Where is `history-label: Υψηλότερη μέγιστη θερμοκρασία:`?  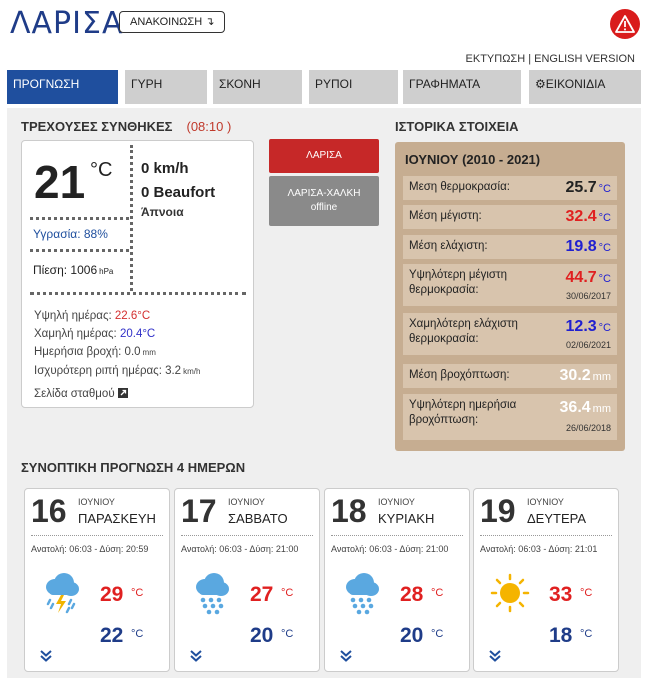 history-label: Υψηλότερη μέγιστη θερμοκρασία: is located at coordinates (458, 282).